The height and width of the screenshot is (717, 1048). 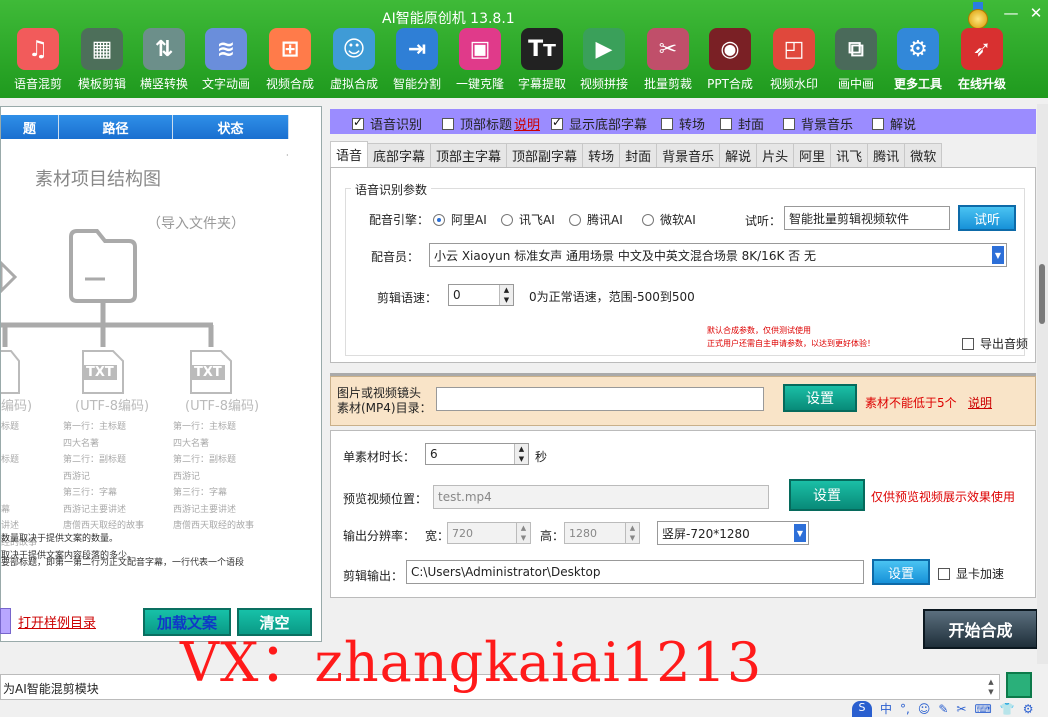 What do you see at coordinates (991, 687) in the screenshot?
I see `status-scroll-arrows-icon: ▲ ▼` at bounding box center [991, 687].